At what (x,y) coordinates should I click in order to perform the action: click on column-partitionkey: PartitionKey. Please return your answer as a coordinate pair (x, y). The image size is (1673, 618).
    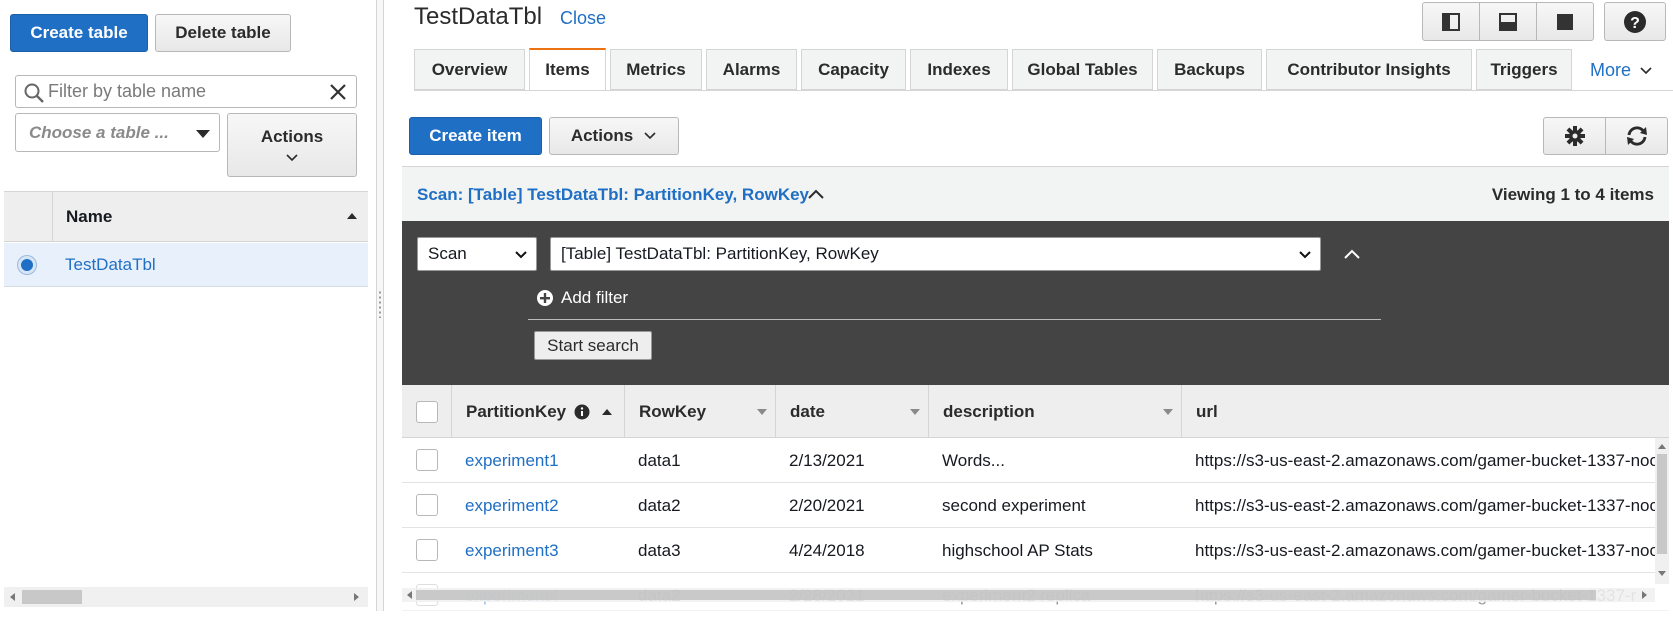
    Looking at the image, I should click on (538, 411).